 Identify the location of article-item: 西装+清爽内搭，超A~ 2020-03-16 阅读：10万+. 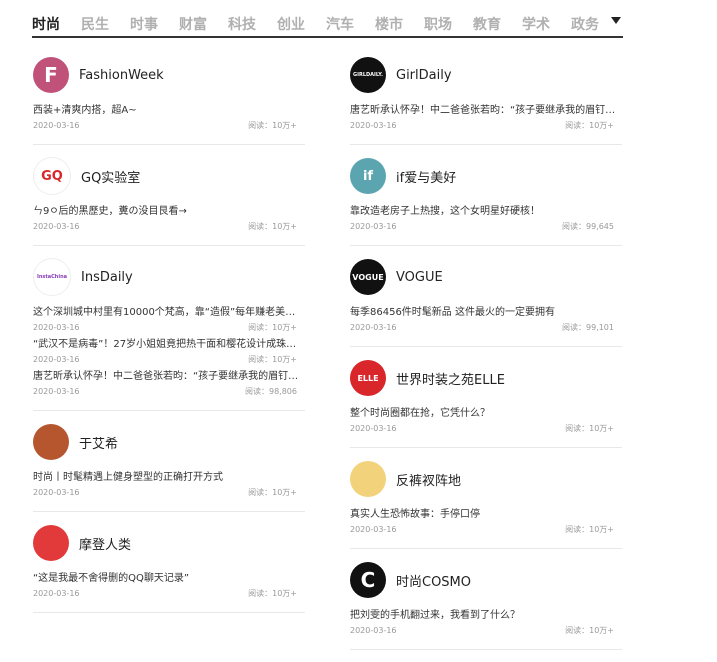
(169, 118).